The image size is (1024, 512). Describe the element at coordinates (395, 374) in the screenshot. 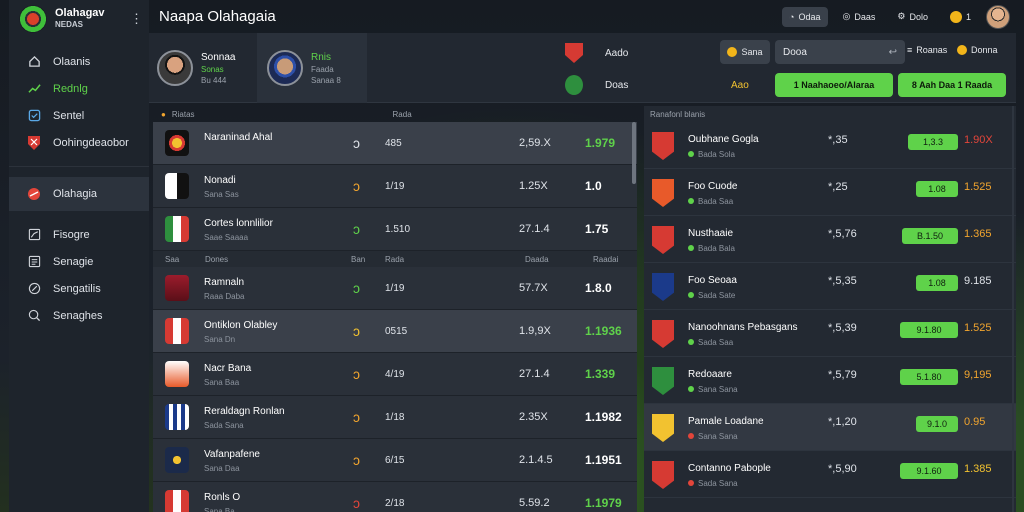

I see `table-row: Nacr Bana Sana Baa ↄ 4/19 27.1.4 1.339` at that location.